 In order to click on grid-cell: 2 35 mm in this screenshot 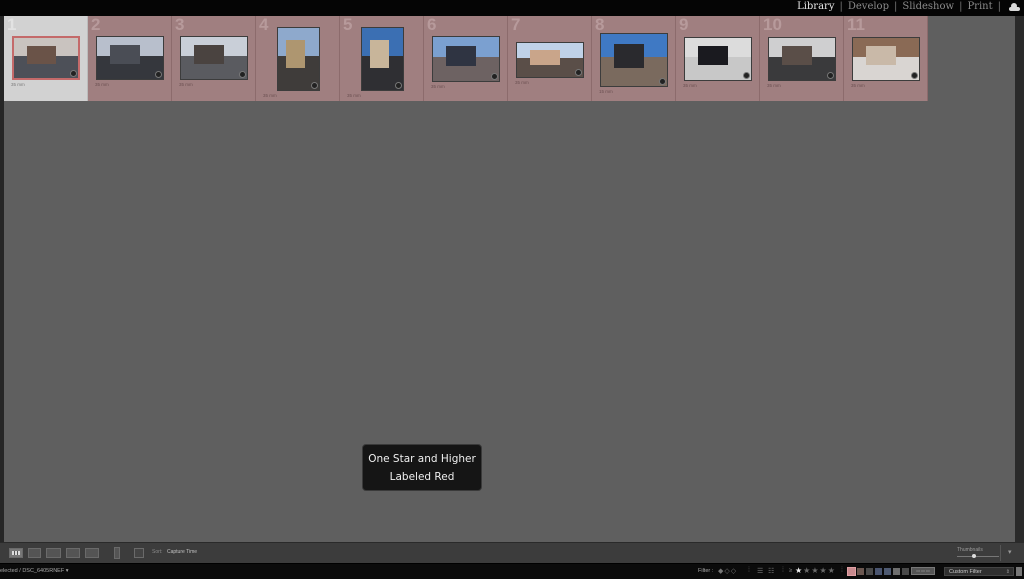, I will do `click(130, 58)`.